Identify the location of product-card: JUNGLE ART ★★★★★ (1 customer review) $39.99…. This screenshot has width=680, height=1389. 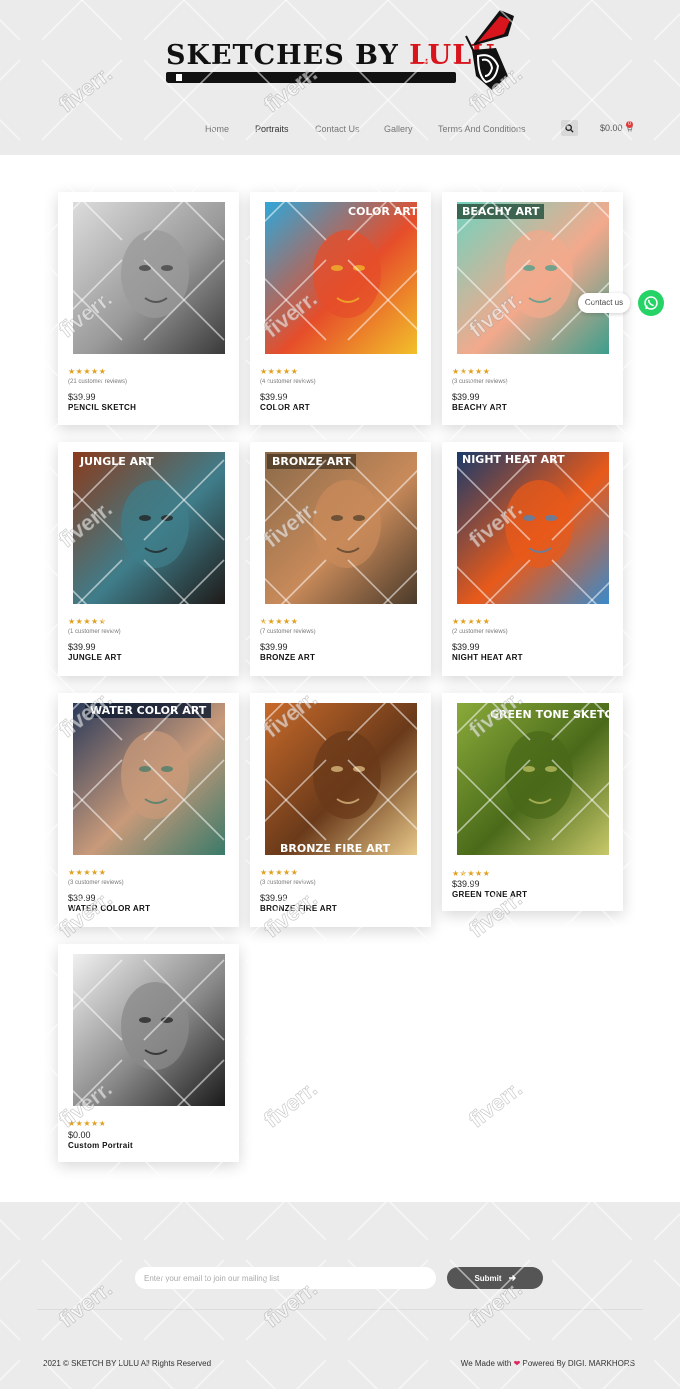
(148, 559).